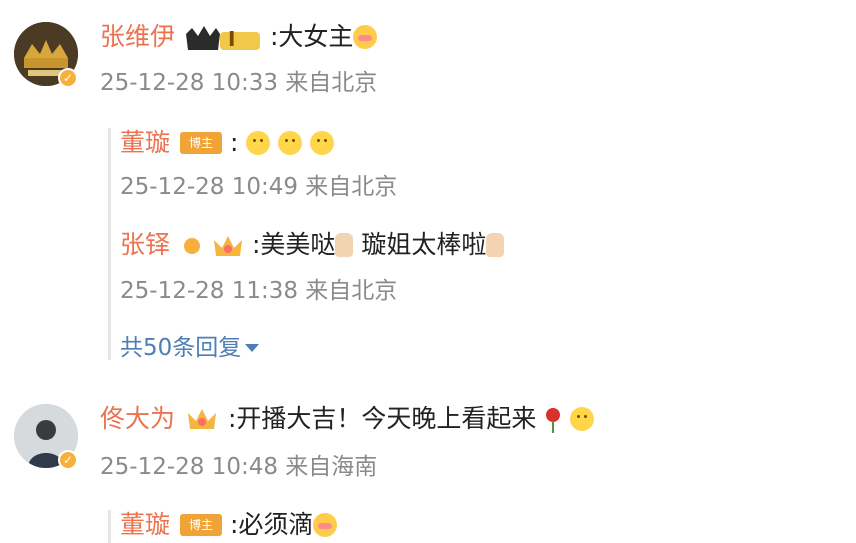 The image size is (856, 543). I want to click on rose-icon, so click(553, 420).